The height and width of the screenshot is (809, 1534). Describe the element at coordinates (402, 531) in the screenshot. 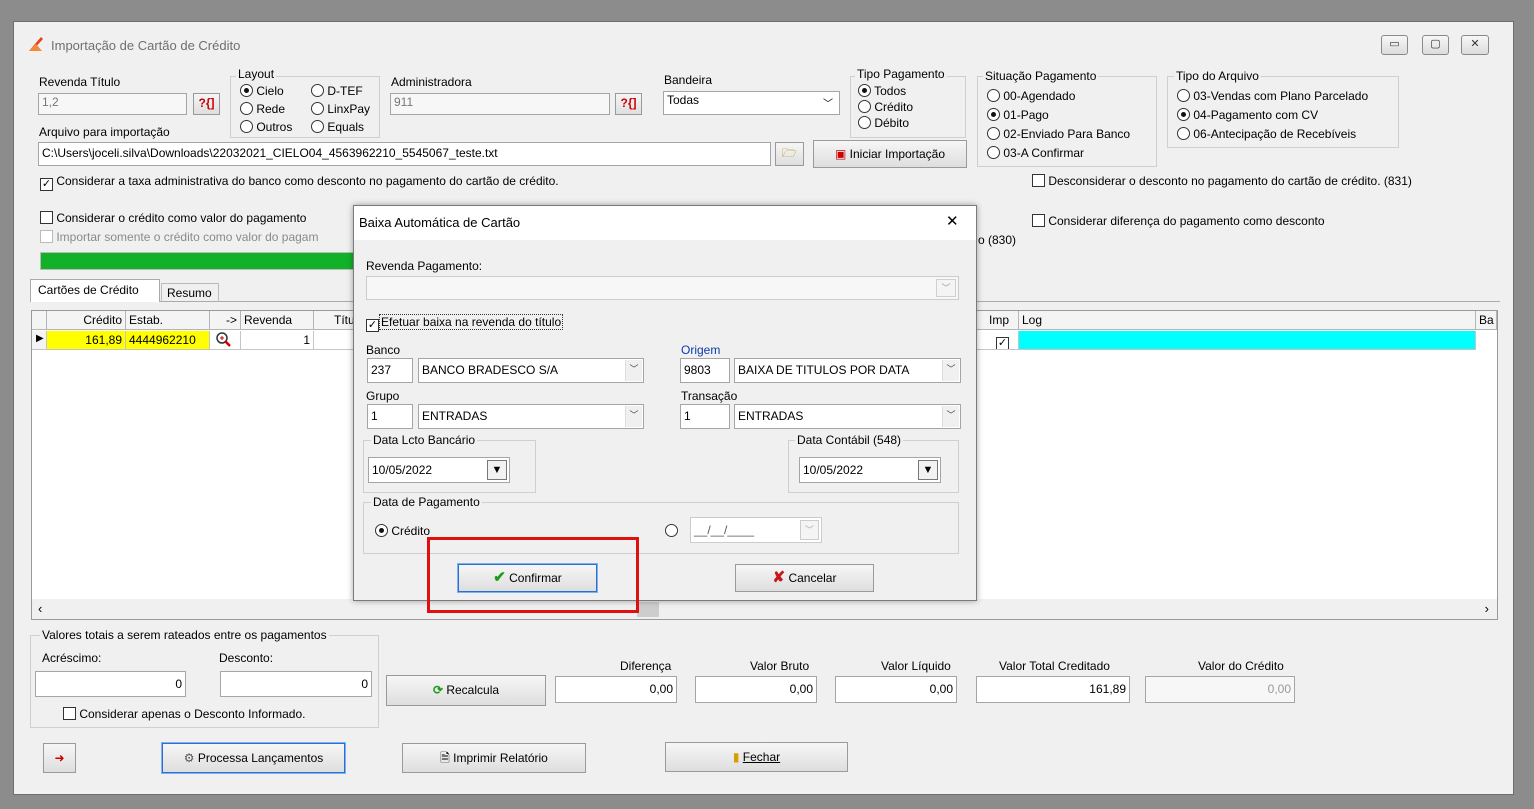

I see `data-pagamento-credito-option: Crédito` at that location.